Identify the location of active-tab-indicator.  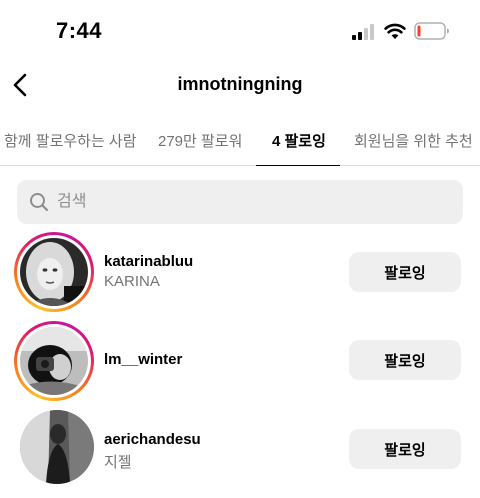
(298, 165).